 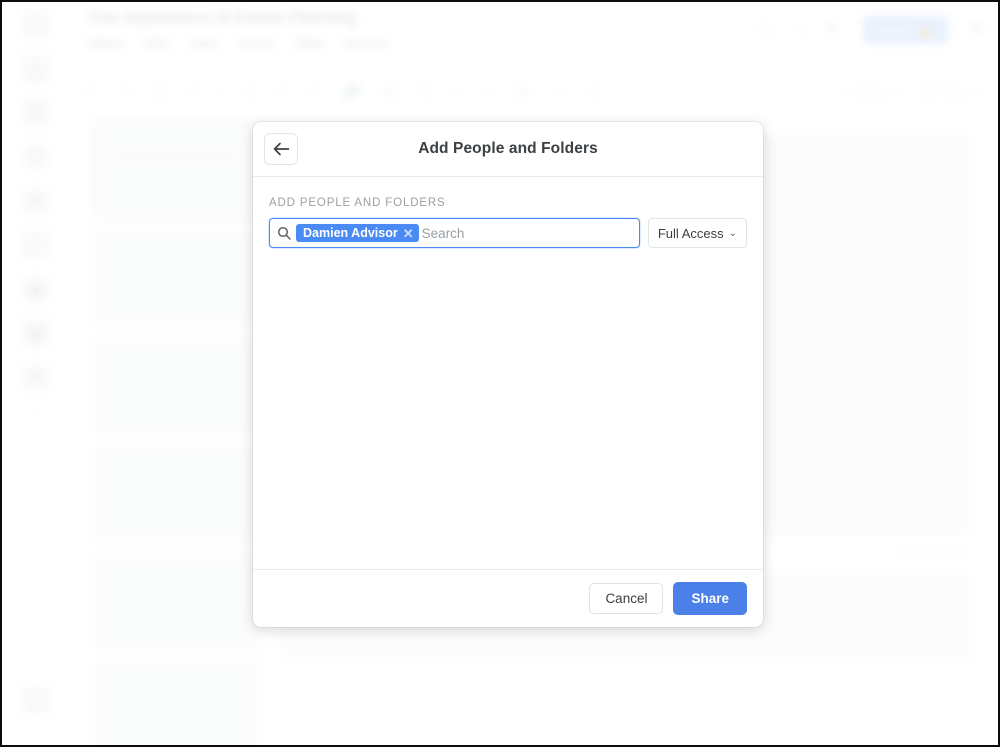 I want to click on back-arrow-icon, so click(x=281, y=149).